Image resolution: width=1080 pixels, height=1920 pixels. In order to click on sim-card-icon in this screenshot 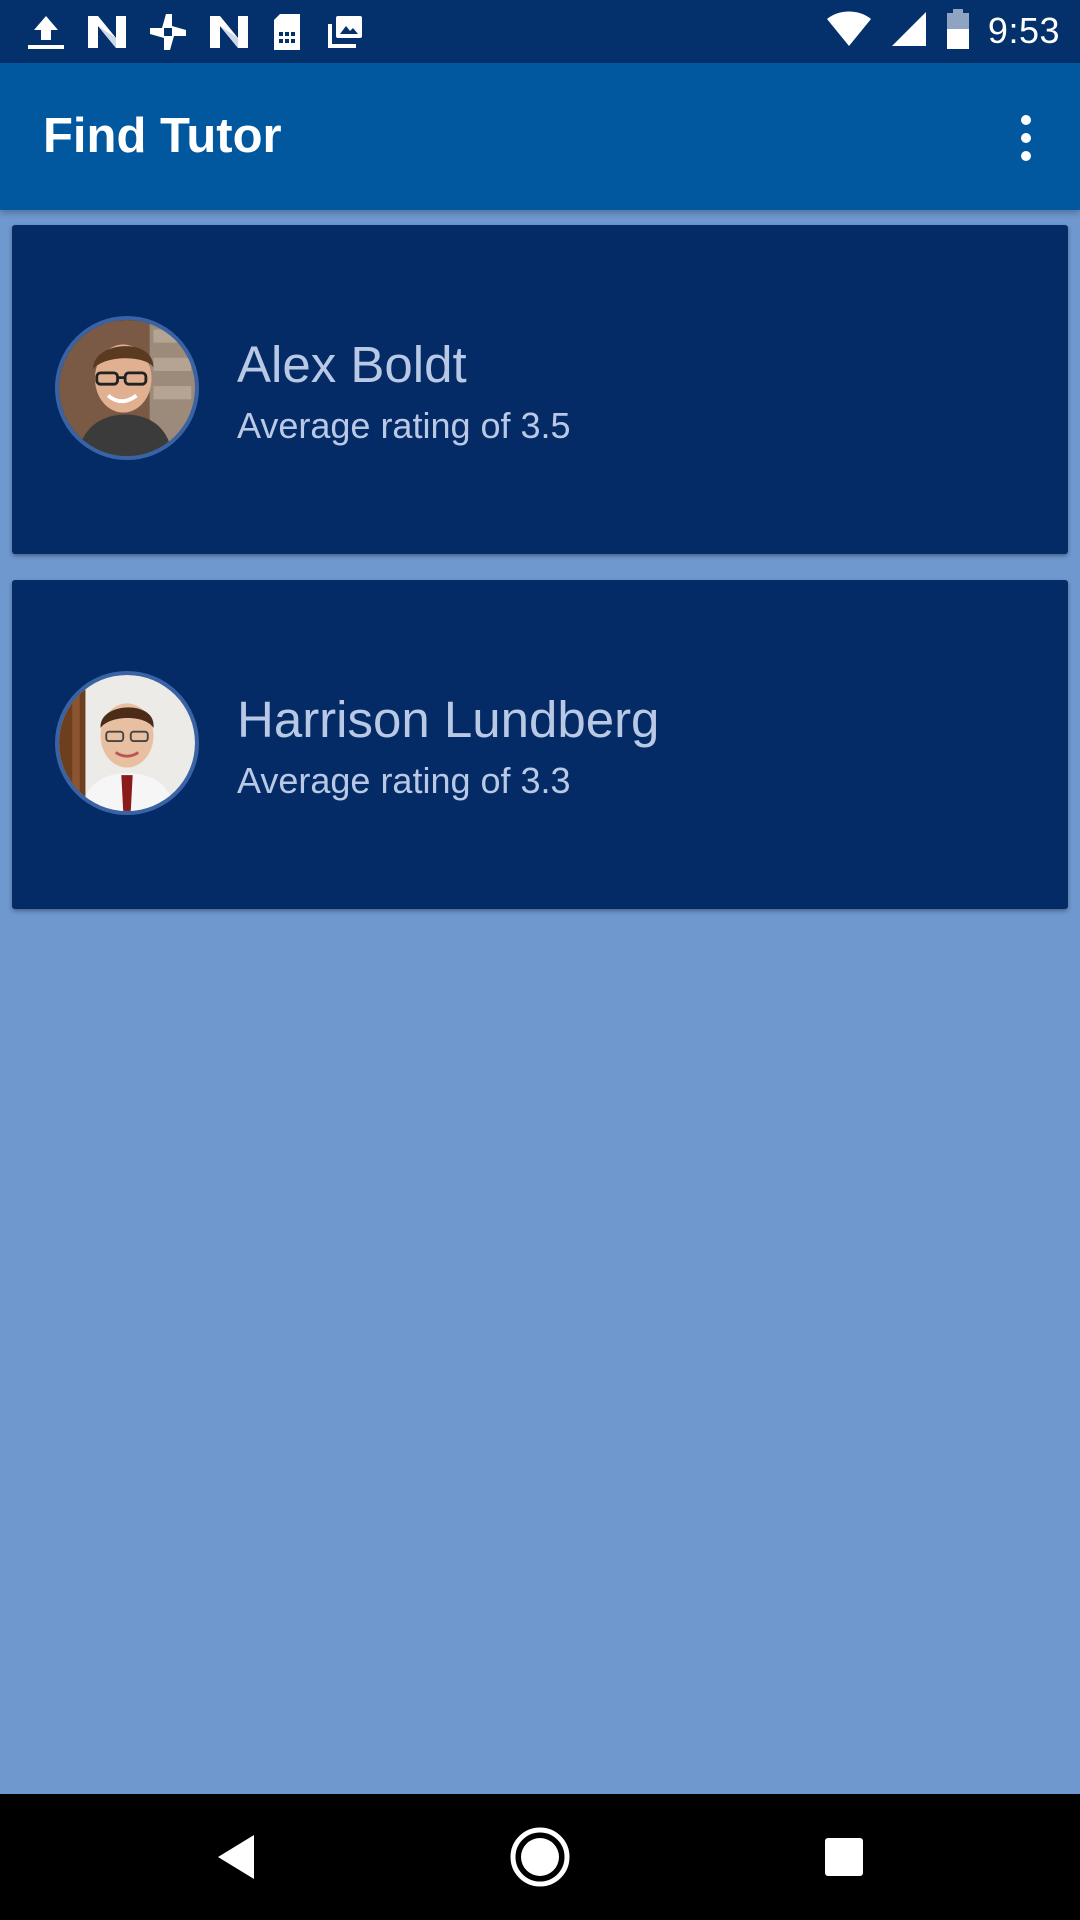, I will do `click(287, 32)`.